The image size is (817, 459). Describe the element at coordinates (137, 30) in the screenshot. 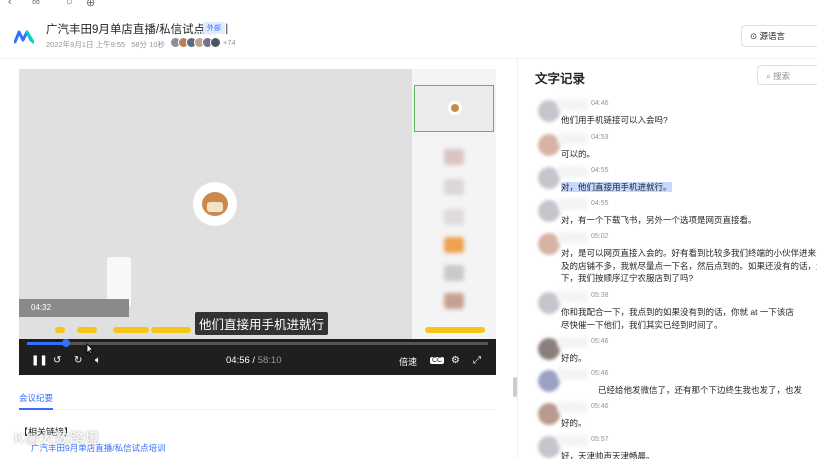

I see `page-title: 广汽丰田9月单店直播/私信试点培训` at that location.